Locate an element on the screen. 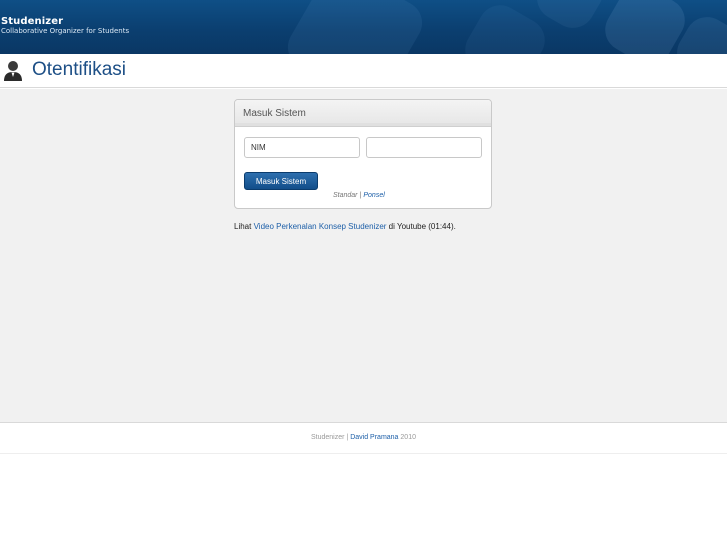 The image size is (727, 545). intro-suffix: di Youtube (01:44). is located at coordinates (422, 226).